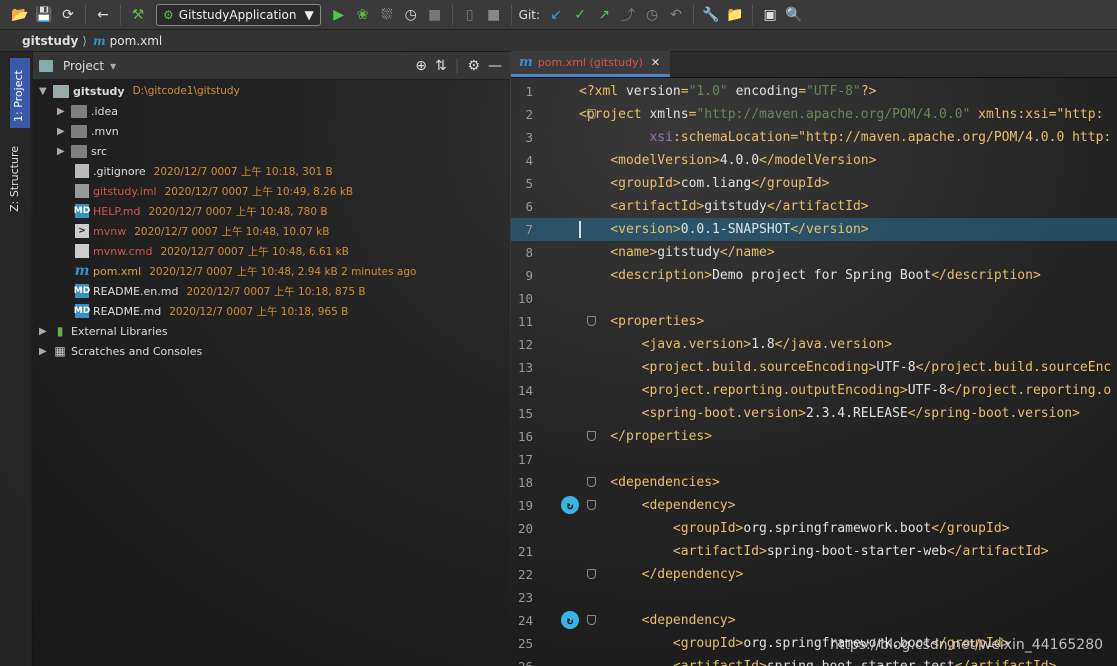 The height and width of the screenshot is (666, 1117). What do you see at coordinates (770, 15) in the screenshot?
I see `presentation-icon: ▣` at bounding box center [770, 15].